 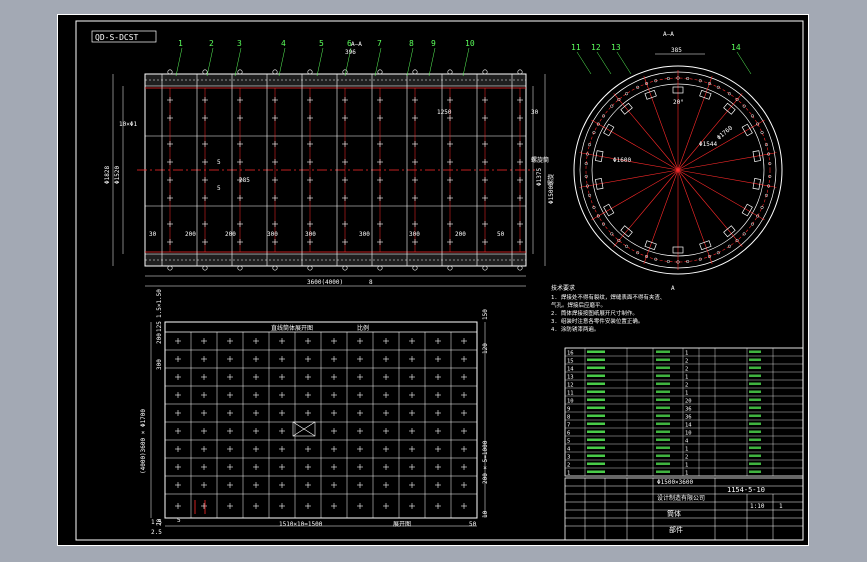 What do you see at coordinates (686, 362) in the screenshot?
I see `bom-cell-1-4: 2` at bounding box center [686, 362].